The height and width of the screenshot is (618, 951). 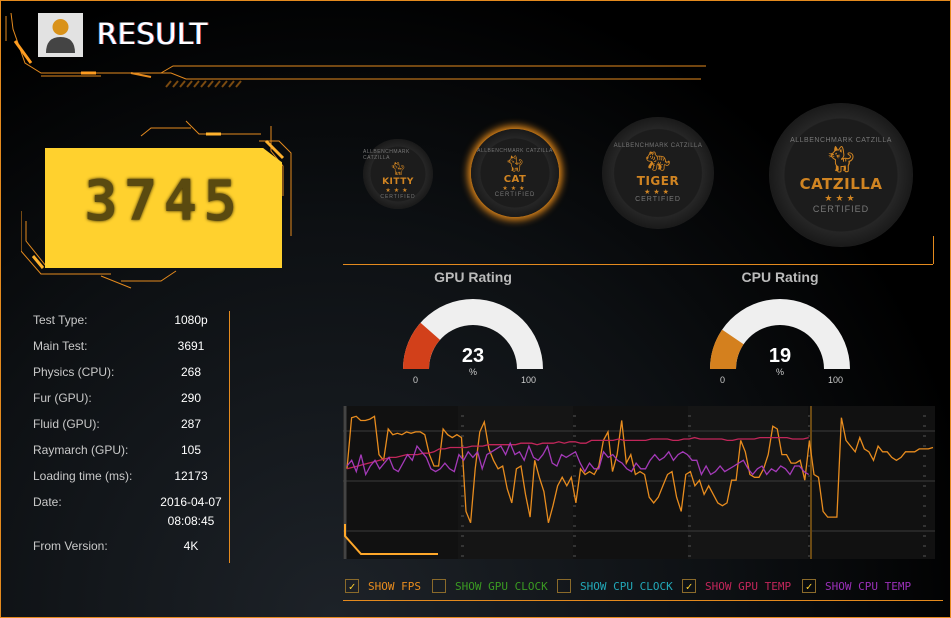 I want to click on option-label: SHOW GPU TEMP, so click(x=748, y=586).